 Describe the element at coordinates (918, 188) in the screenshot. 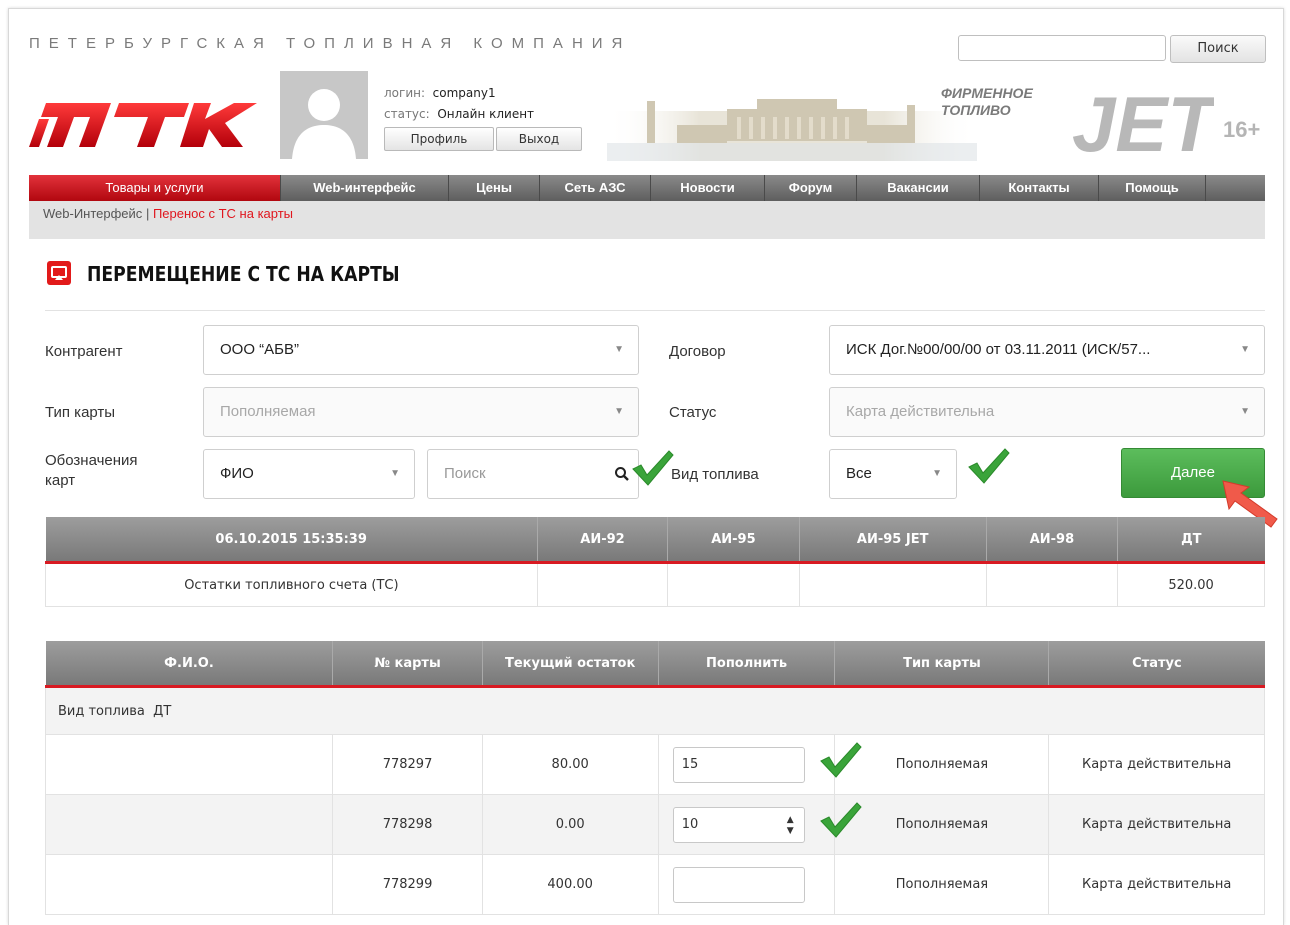

I see `nav-vacancies: Вакансии` at that location.